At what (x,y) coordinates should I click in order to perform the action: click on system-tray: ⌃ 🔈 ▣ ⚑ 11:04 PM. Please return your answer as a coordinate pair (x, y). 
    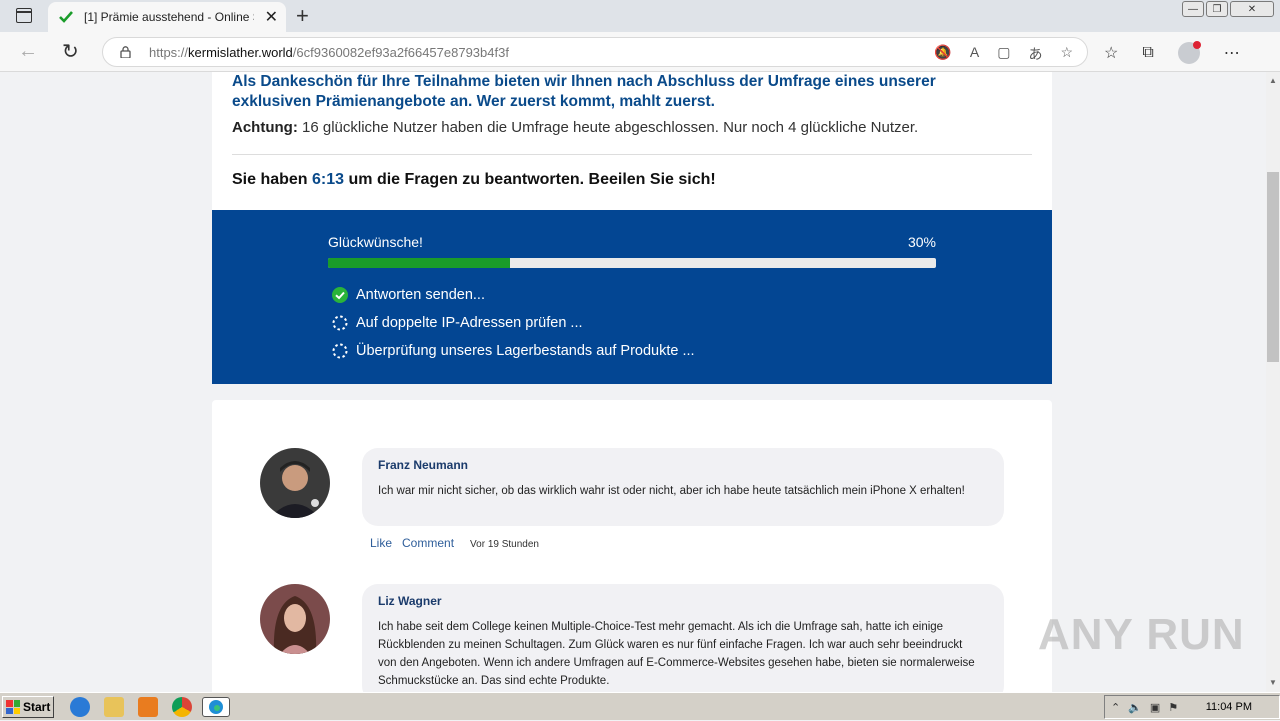
    Looking at the image, I should click on (1192, 707).